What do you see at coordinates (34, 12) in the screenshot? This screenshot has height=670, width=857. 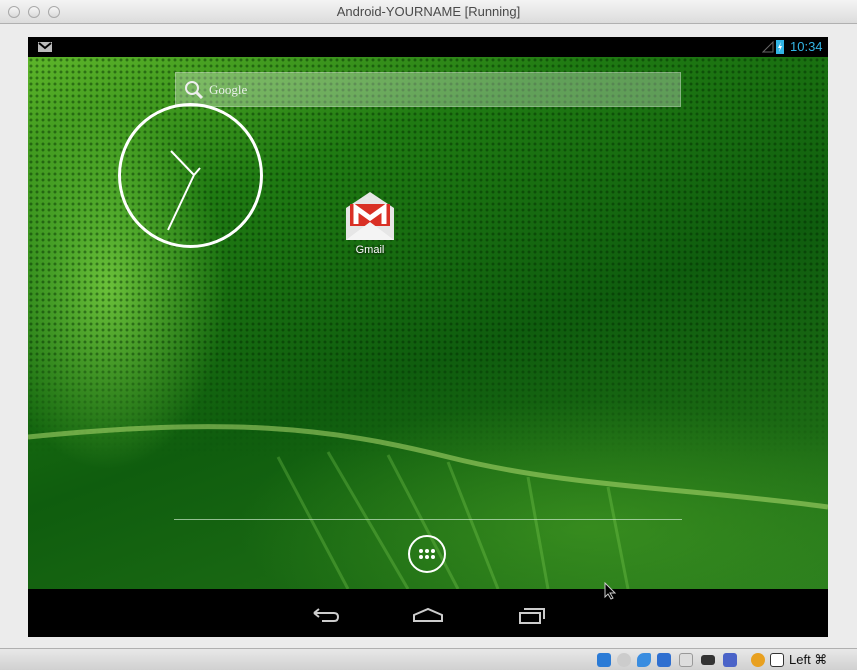 I see `minimize-button` at bounding box center [34, 12].